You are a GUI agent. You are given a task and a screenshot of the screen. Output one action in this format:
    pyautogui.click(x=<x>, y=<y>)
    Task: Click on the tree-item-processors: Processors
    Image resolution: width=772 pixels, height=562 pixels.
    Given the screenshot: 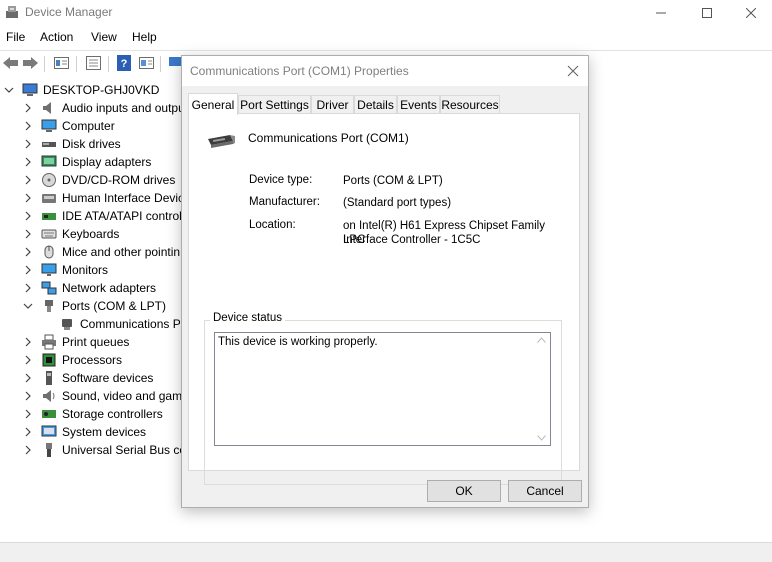 What is the action you would take?
    pyautogui.click(x=72, y=360)
    